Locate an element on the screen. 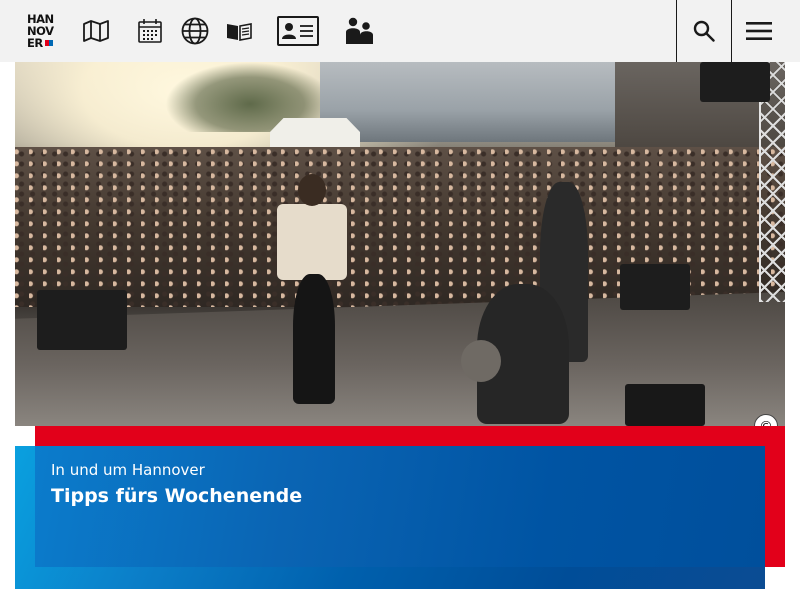  hero-guitarist is located at coordinates (314, 339).